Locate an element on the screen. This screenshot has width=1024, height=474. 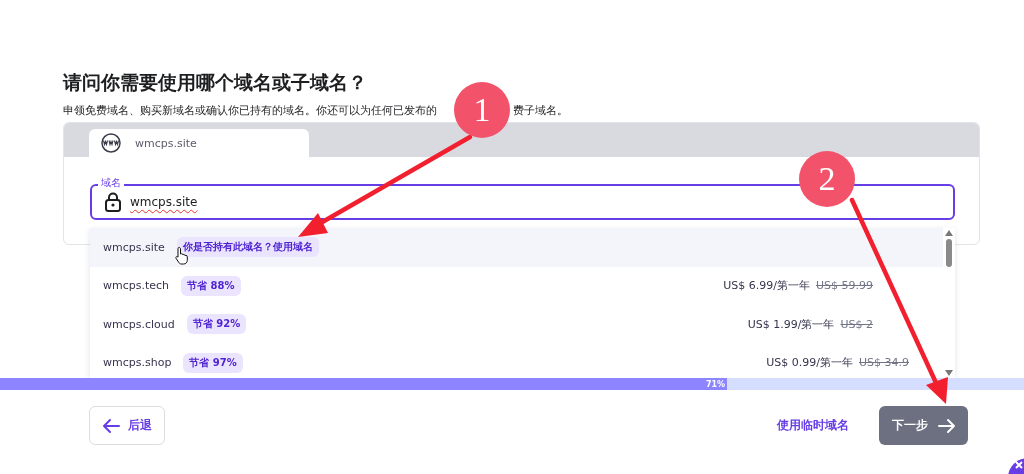
progress-label: 71% is located at coordinates (716, 384).